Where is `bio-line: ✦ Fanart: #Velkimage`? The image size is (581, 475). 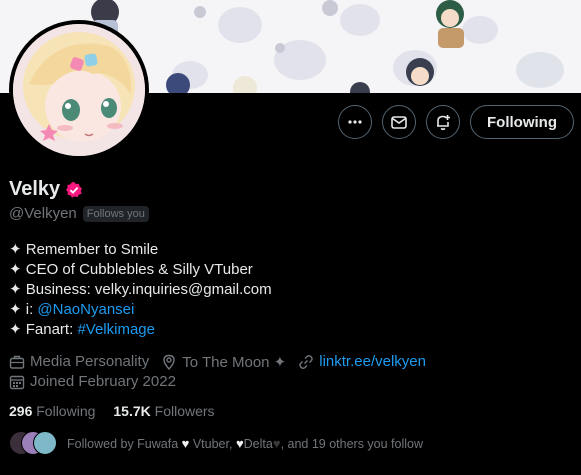 bio-line: ✦ Fanart: #Velkimage is located at coordinates (140, 330).